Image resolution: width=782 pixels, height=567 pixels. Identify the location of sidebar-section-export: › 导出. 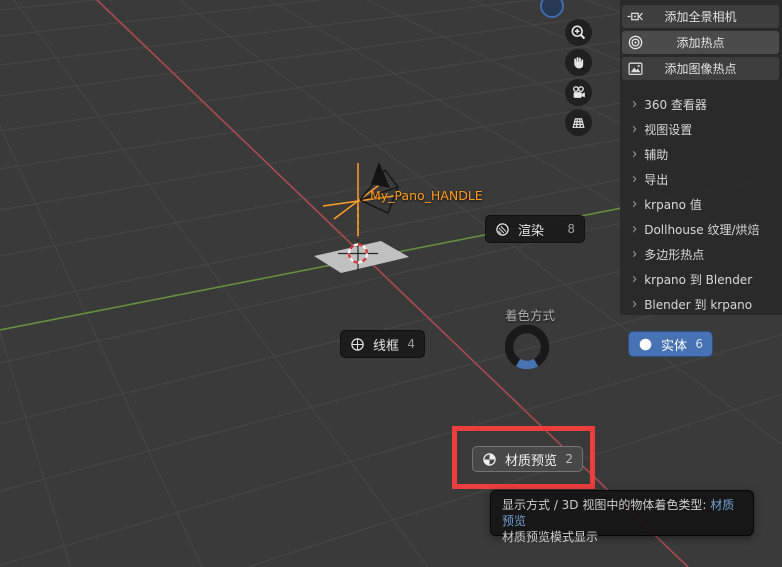
(700, 179).